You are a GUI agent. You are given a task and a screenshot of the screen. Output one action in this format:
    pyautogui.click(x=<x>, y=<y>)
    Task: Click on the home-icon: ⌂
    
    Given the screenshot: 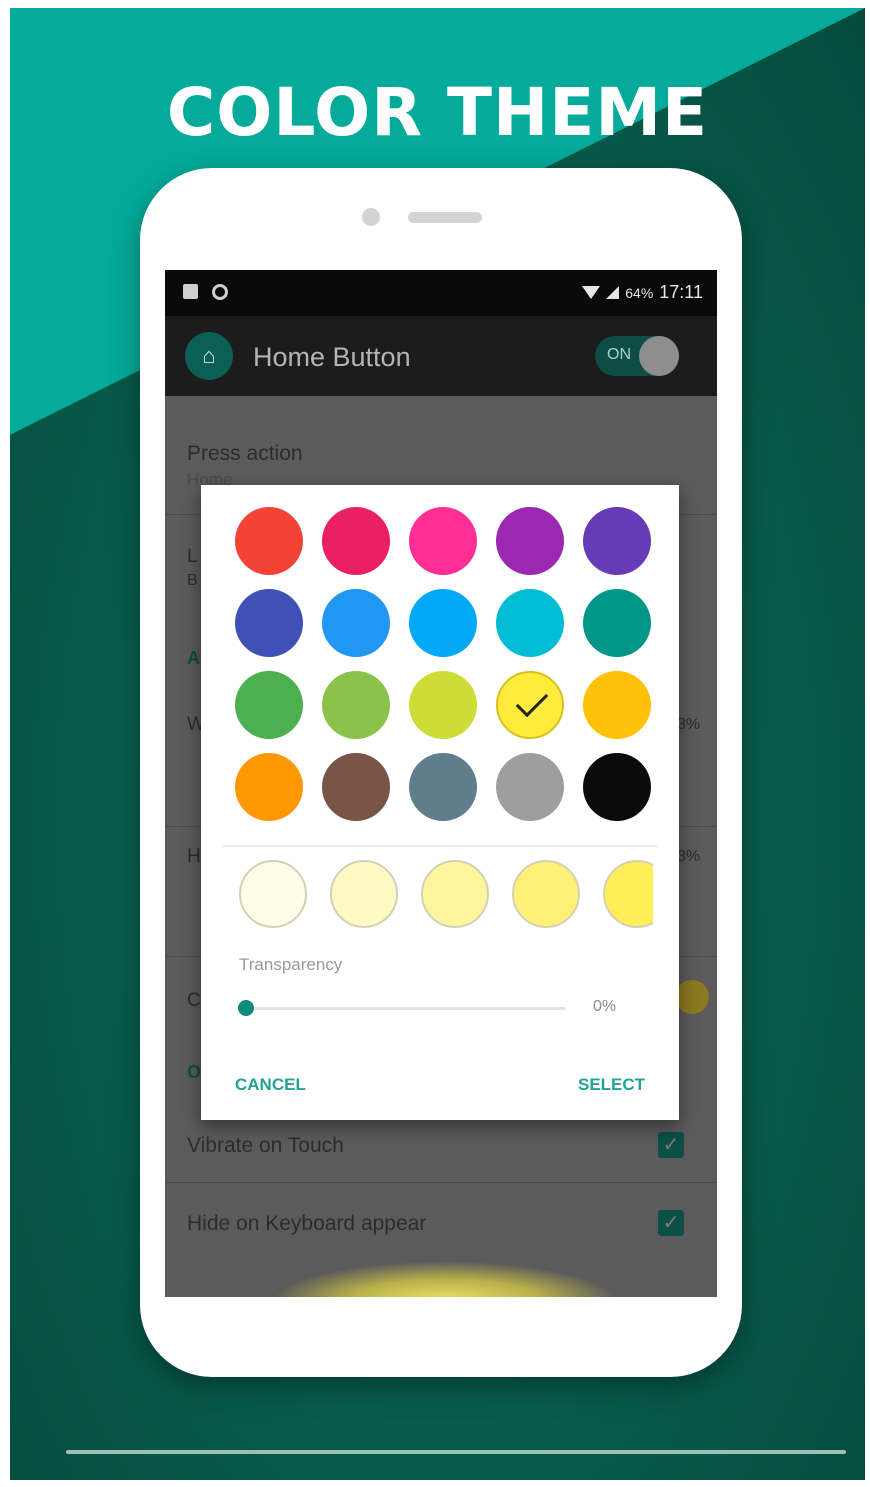 What is the action you would take?
    pyautogui.click(x=209, y=356)
    